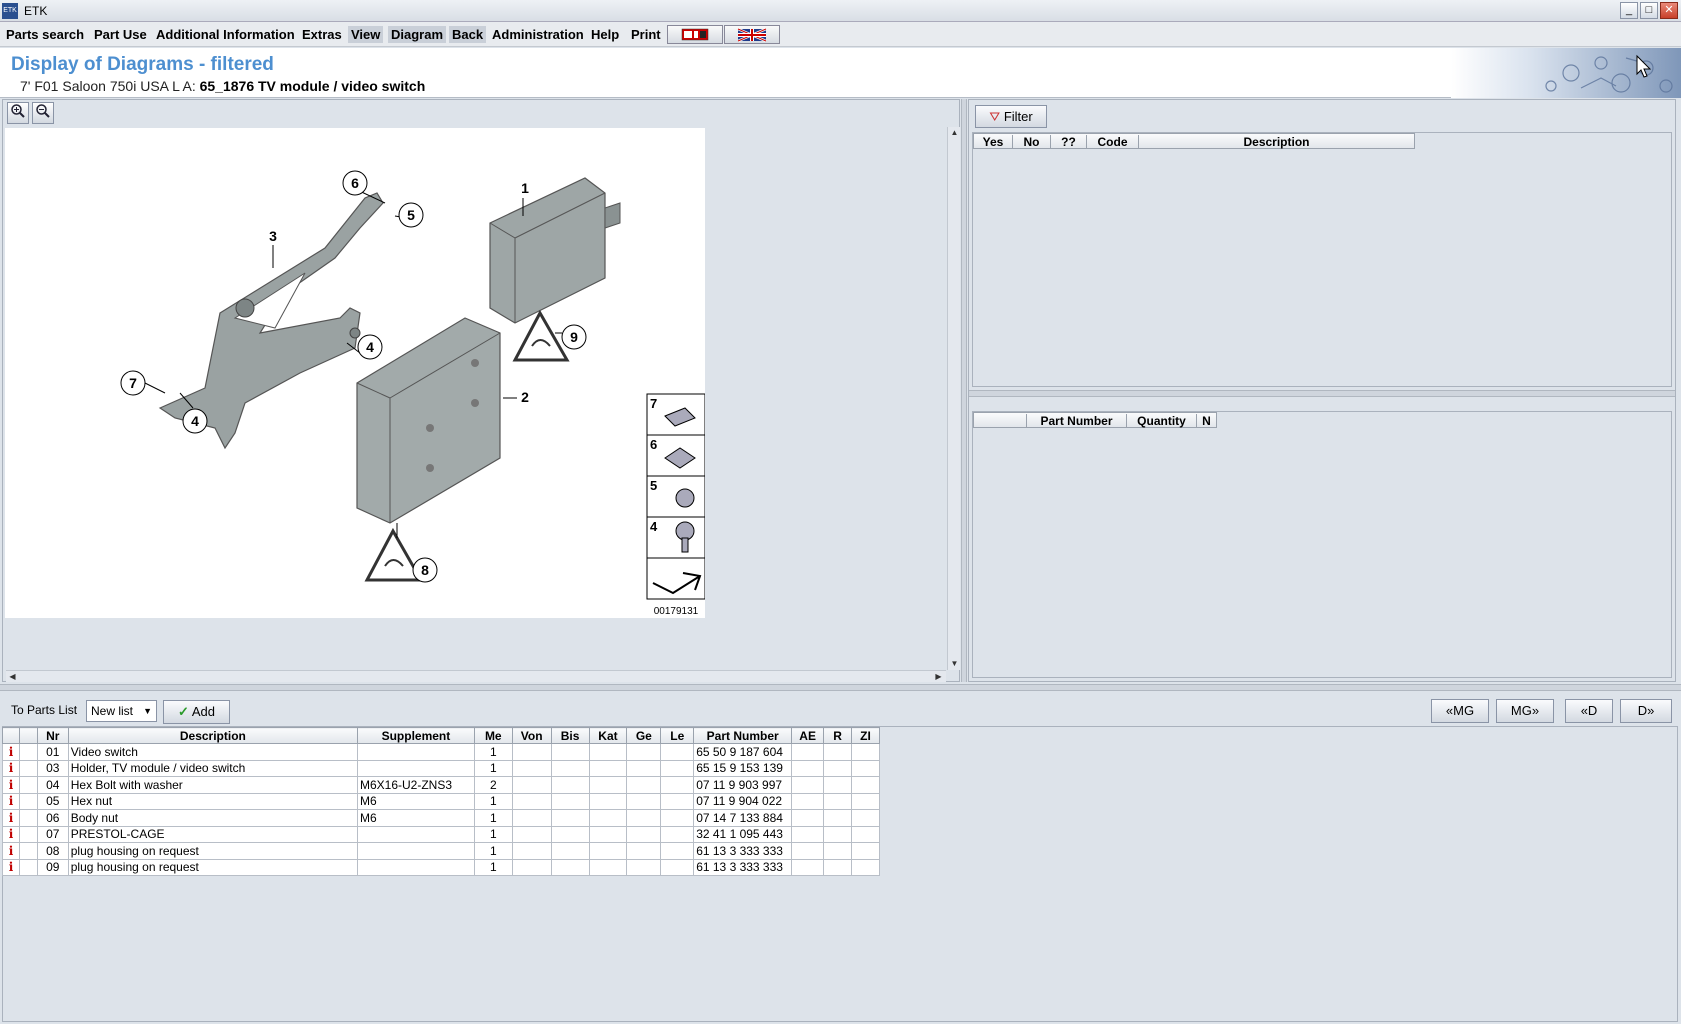 This screenshot has width=1681, height=1024. What do you see at coordinates (1629, 10) in the screenshot?
I see `minimize-button: _` at bounding box center [1629, 10].